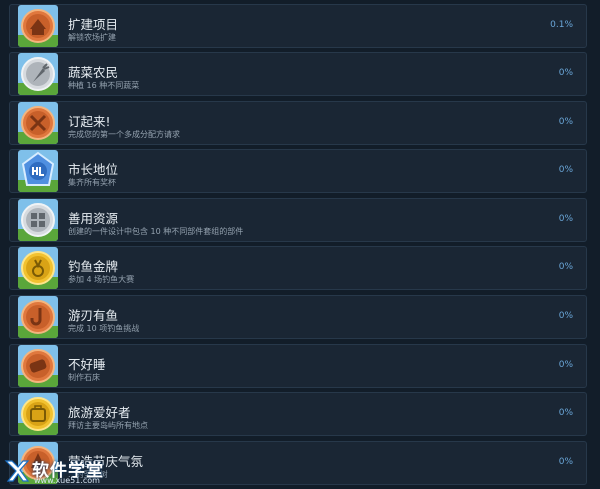 The image size is (600, 489). What do you see at coordinates (93, 24) in the screenshot?
I see `achievement-title: 扩建项目` at bounding box center [93, 24].